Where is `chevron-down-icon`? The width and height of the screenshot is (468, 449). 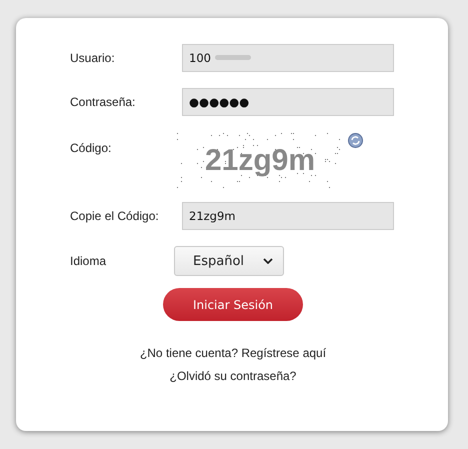 chevron-down-icon is located at coordinates (268, 261).